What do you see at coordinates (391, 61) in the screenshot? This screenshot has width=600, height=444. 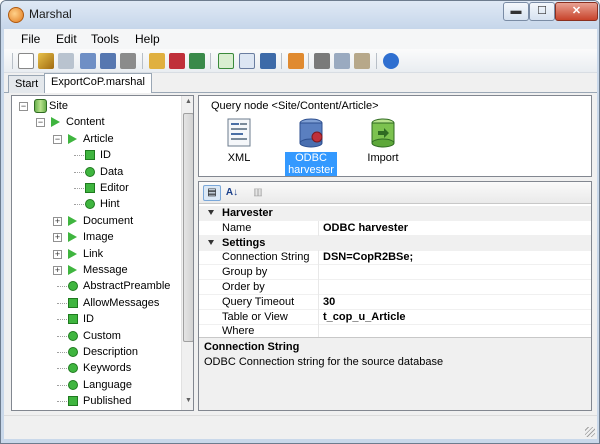 I see `help-icon` at bounding box center [391, 61].